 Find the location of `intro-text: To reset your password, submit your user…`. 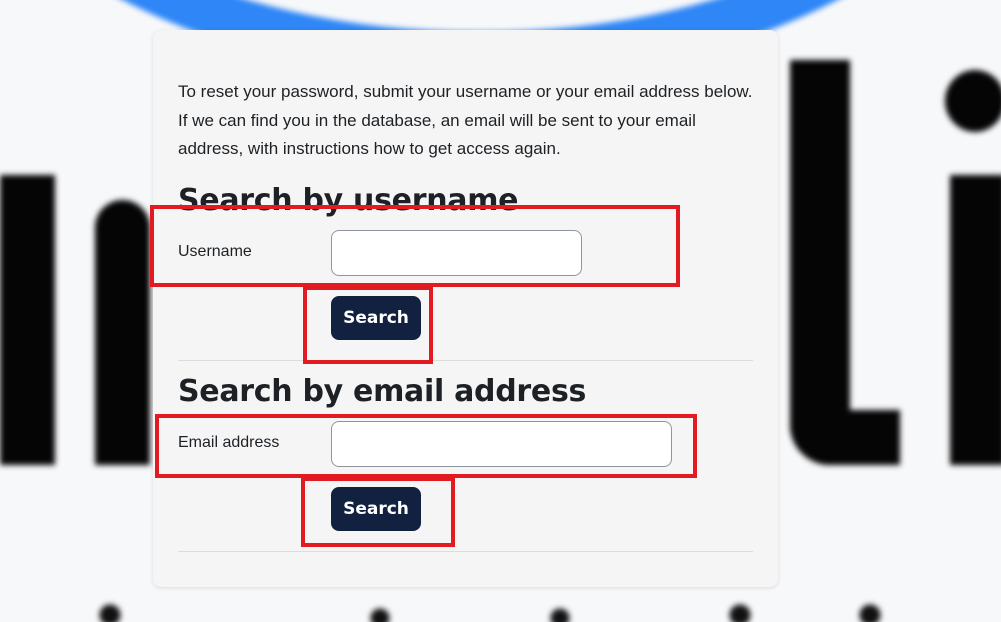

intro-text: To reset your password, submit your user… is located at coordinates (465, 120).